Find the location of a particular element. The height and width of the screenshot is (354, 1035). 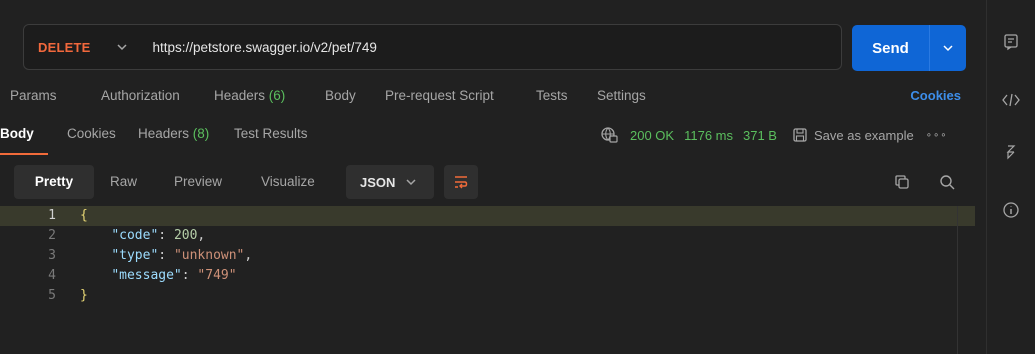

save-icon is located at coordinates (800, 135).